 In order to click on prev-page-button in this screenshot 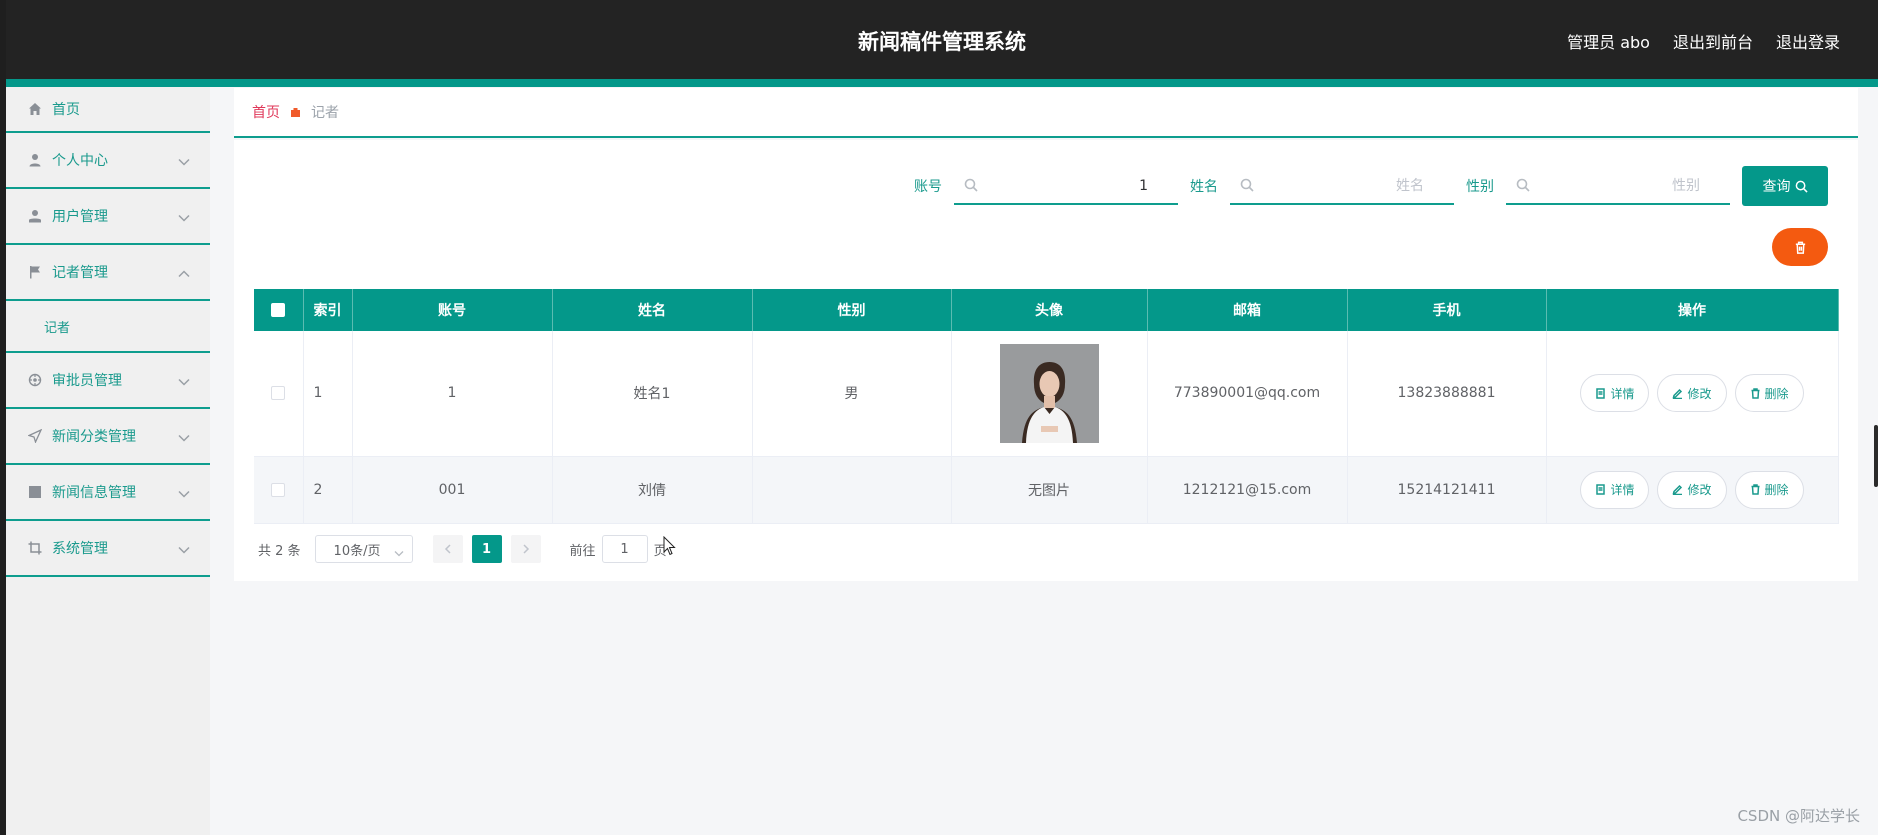, I will do `click(447, 549)`.